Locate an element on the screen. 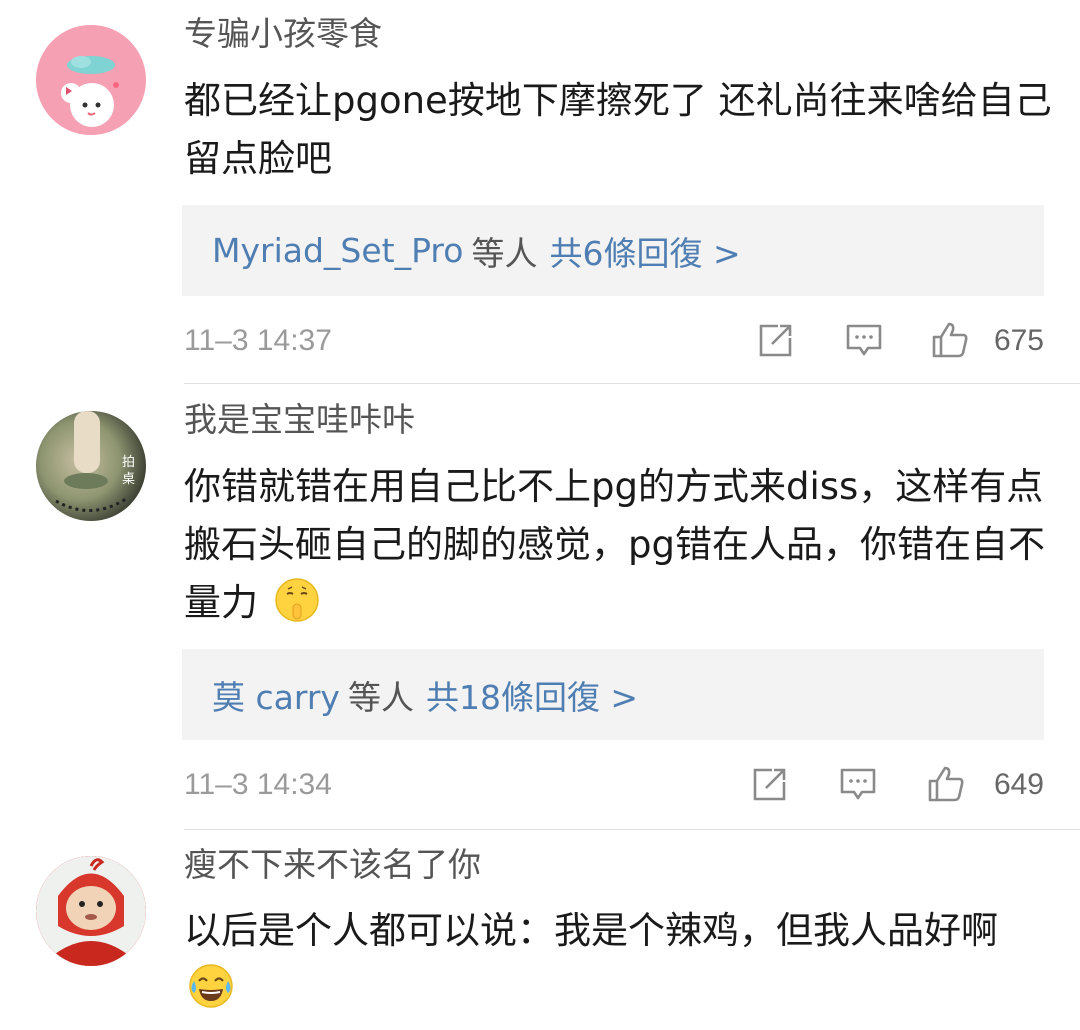  username: 我是宝宝哇咔咔 is located at coordinates (299, 420).